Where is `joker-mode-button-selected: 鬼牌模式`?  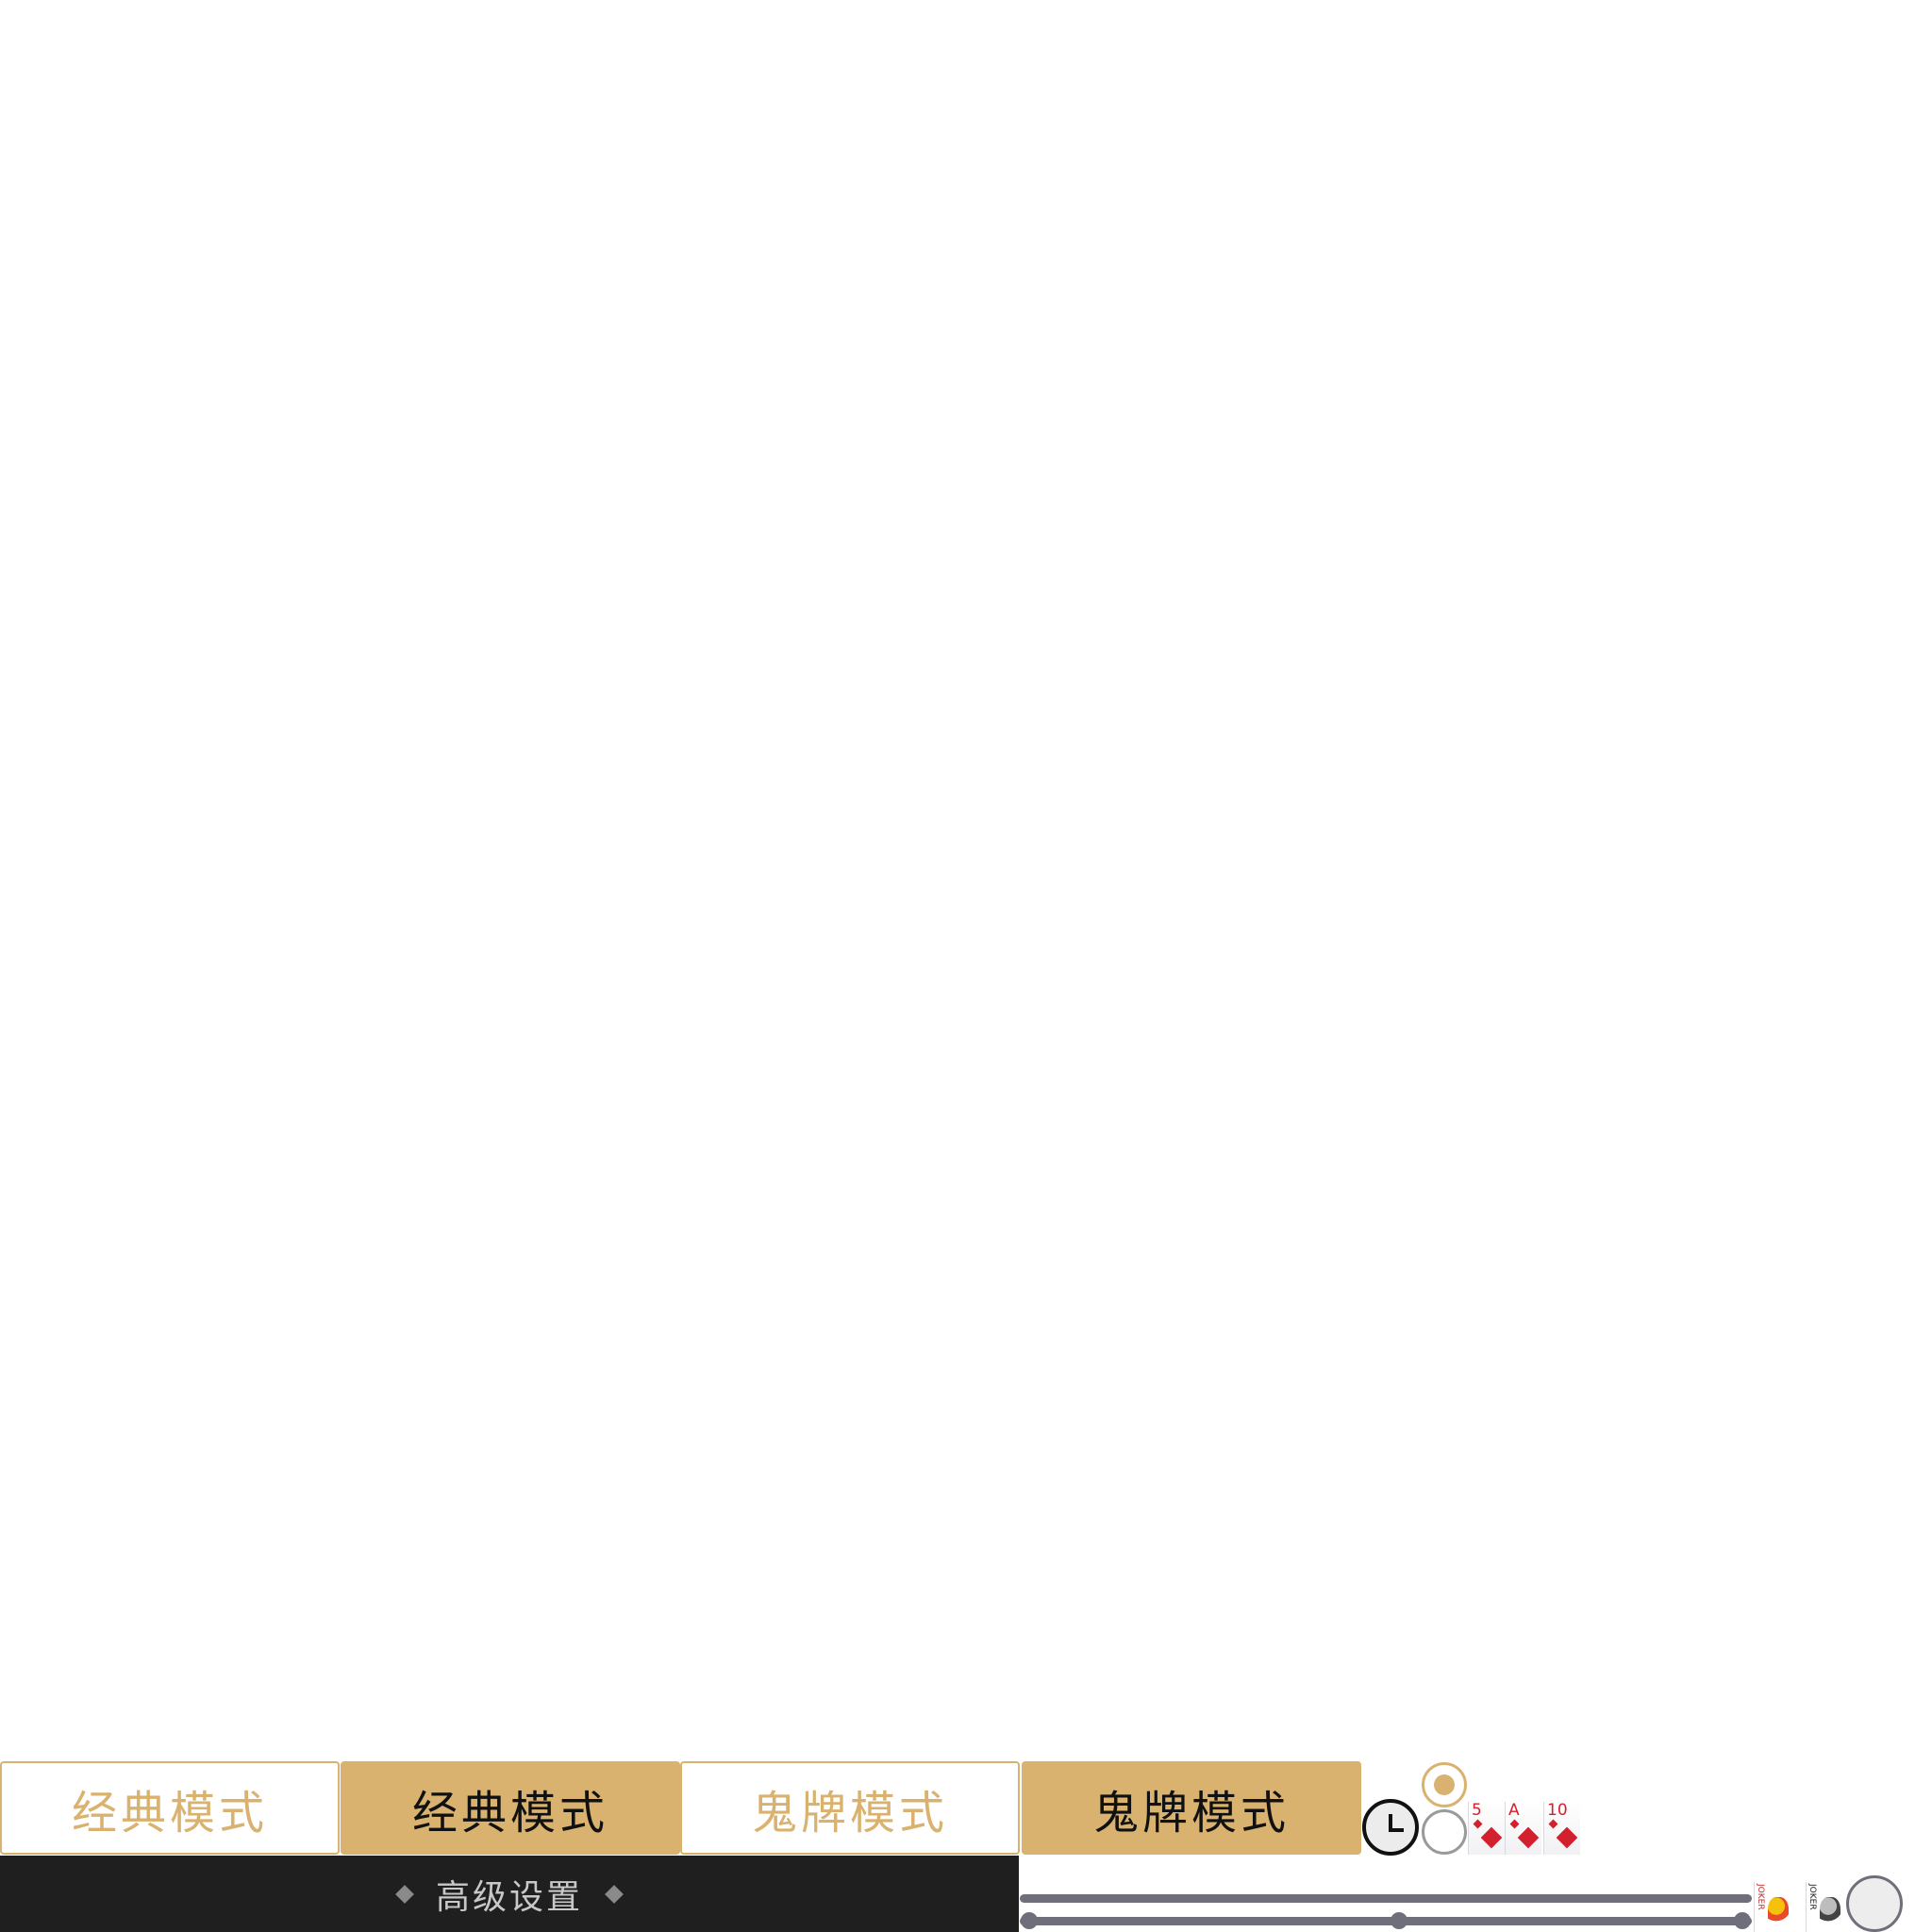 joker-mode-button-selected: 鬼牌模式 is located at coordinates (1191, 1808).